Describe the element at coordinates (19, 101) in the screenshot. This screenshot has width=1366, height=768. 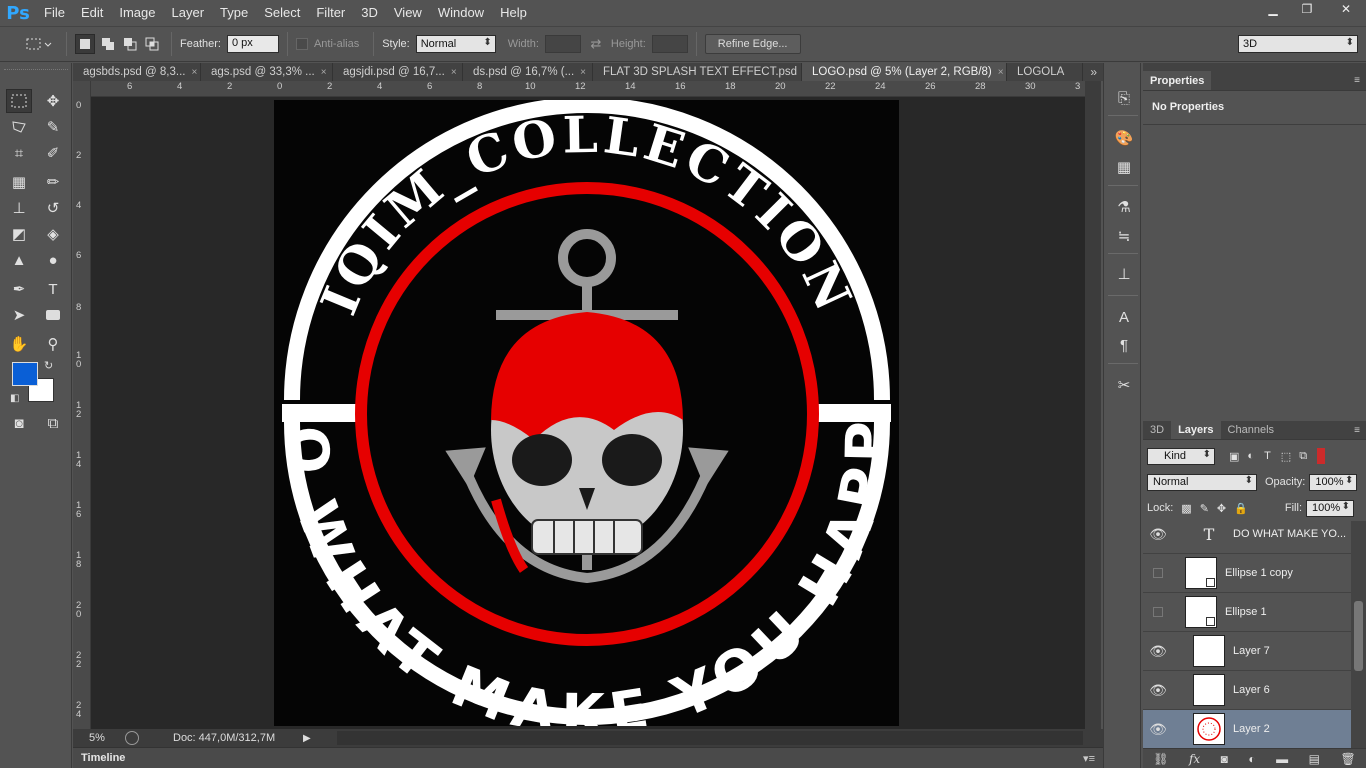
I see `rectangular-marquee-tool-icon` at that location.